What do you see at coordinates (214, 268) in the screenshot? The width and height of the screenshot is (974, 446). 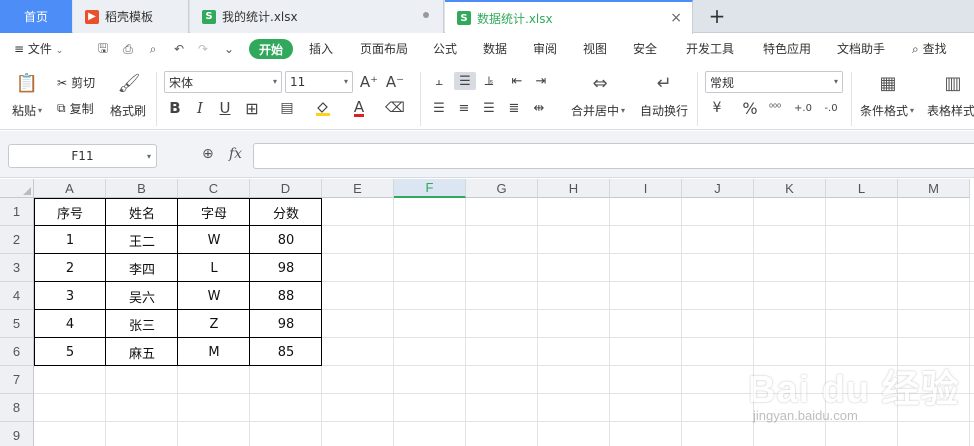 I see `table-cell: L` at bounding box center [214, 268].